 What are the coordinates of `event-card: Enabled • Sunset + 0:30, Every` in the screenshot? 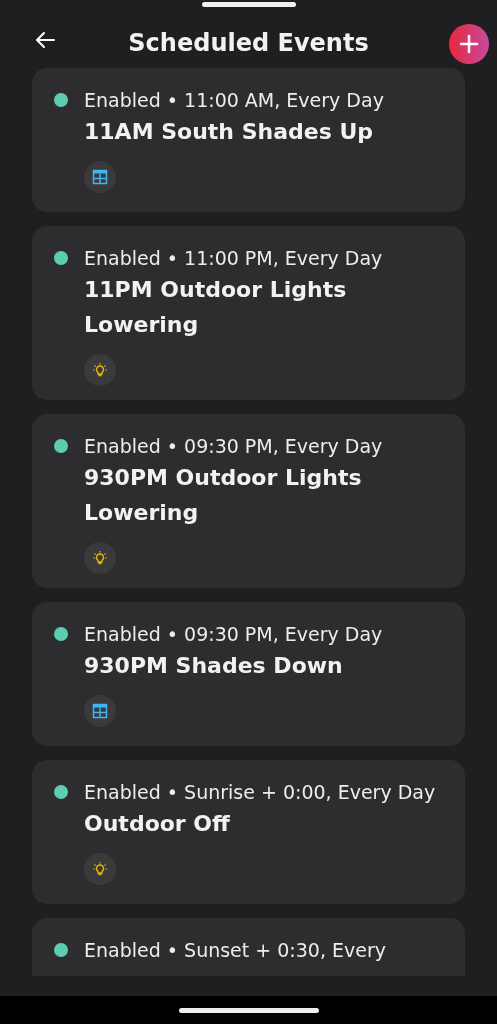 It's located at (248, 947).